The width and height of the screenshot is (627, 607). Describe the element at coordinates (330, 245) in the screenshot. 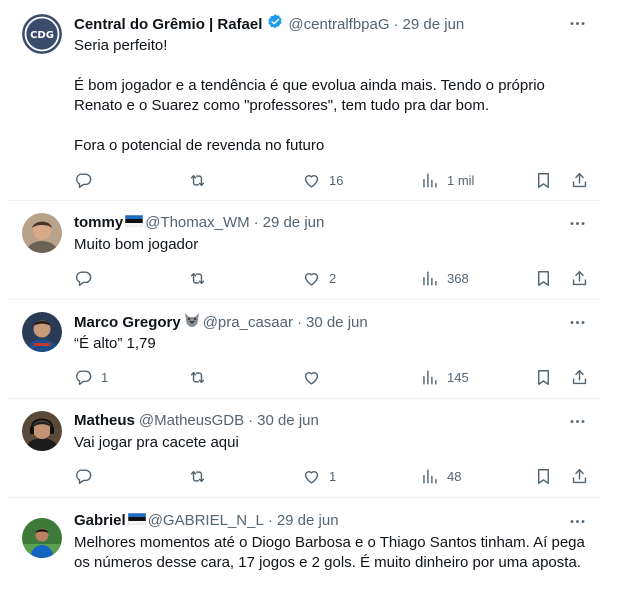

I see `tweet-text: Muito bom jogador` at that location.